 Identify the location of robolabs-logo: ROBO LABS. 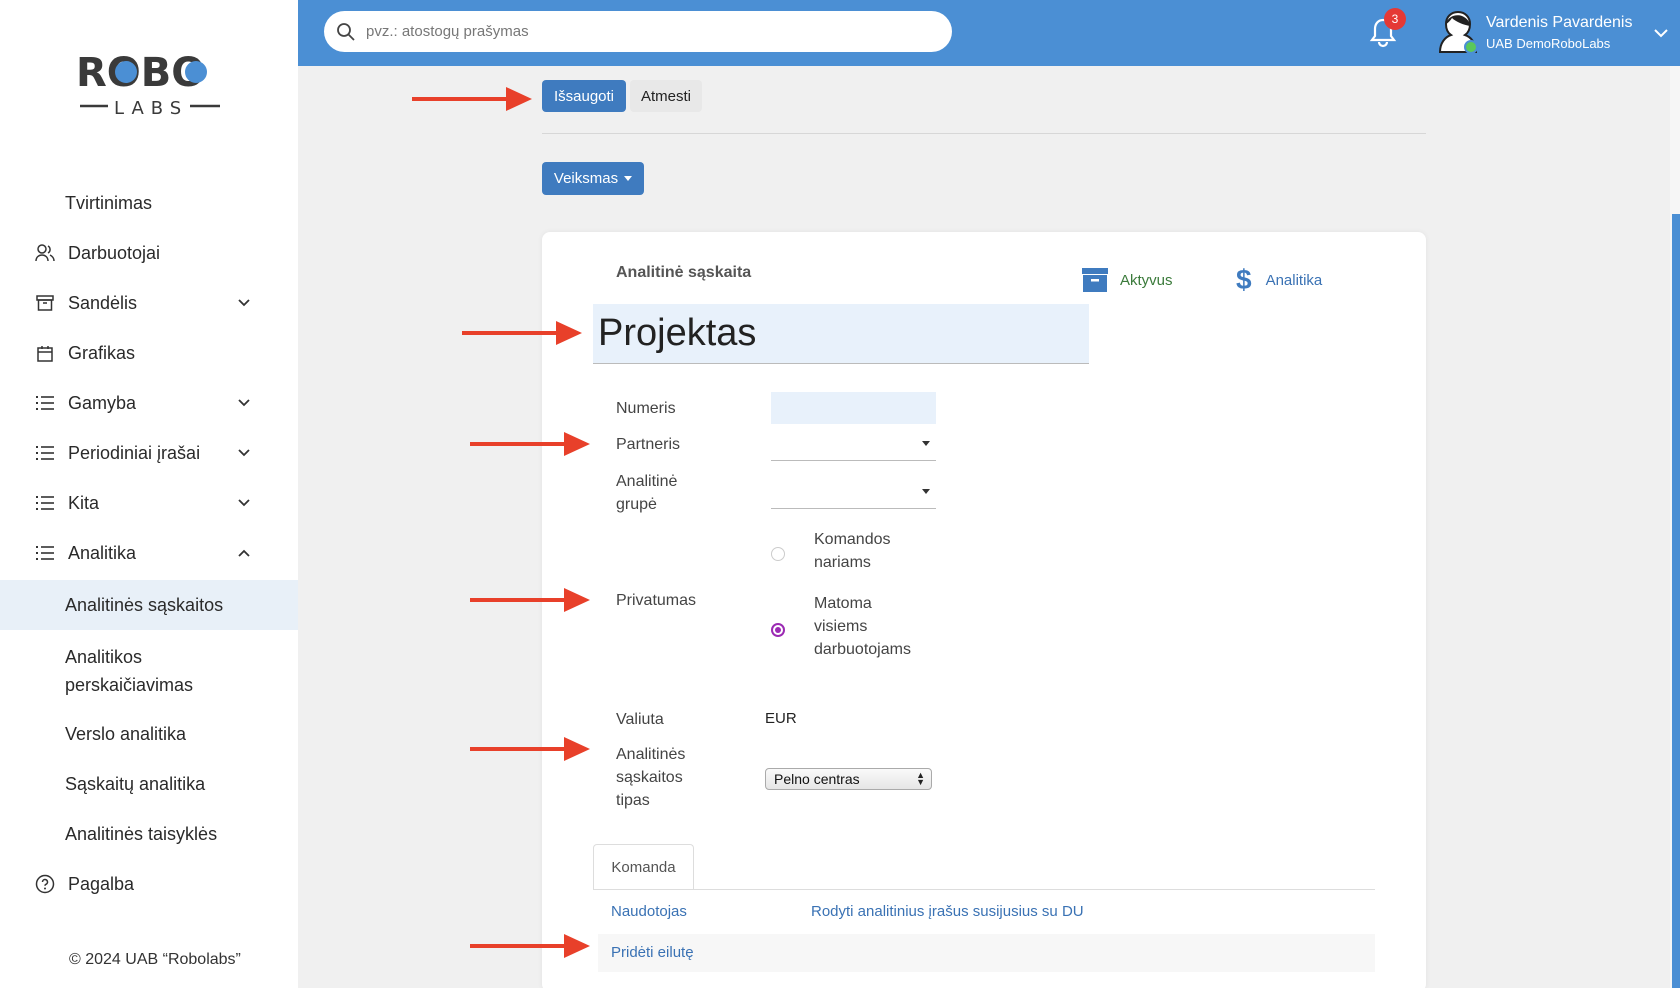
(149, 81).